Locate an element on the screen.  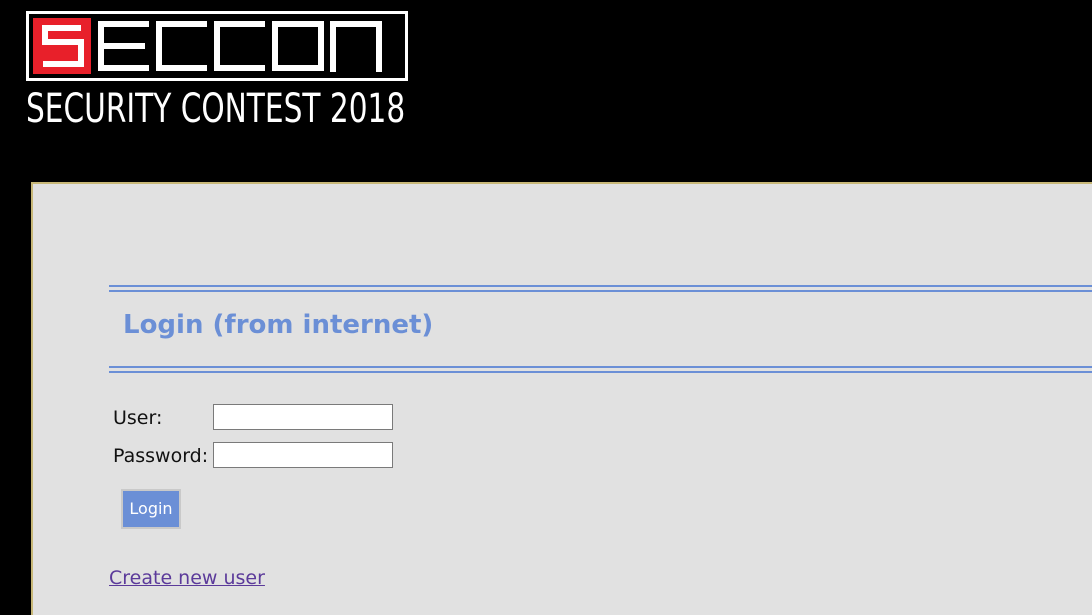
heading-rule-bottom is located at coordinates (600, 369).